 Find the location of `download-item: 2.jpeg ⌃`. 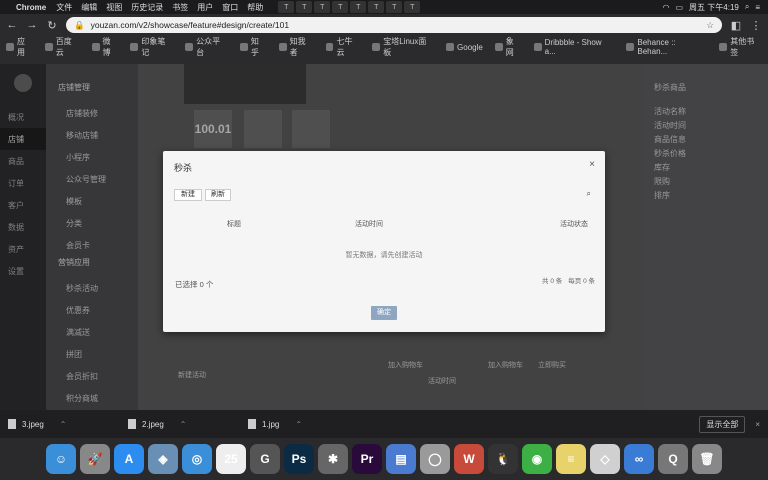

download-item: 2.jpeg ⌃ is located at coordinates (188, 424).